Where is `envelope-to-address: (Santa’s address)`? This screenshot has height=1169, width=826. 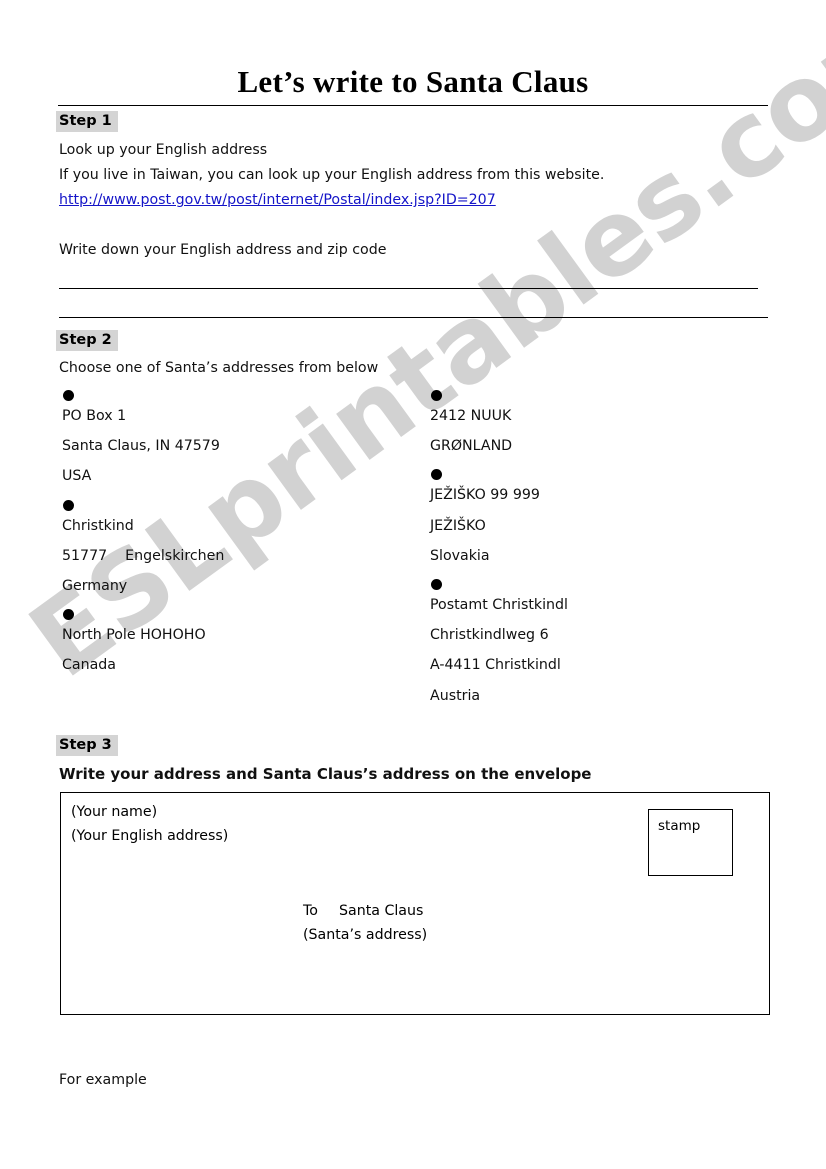
envelope-to-address: (Santa’s address) is located at coordinates (365, 935).